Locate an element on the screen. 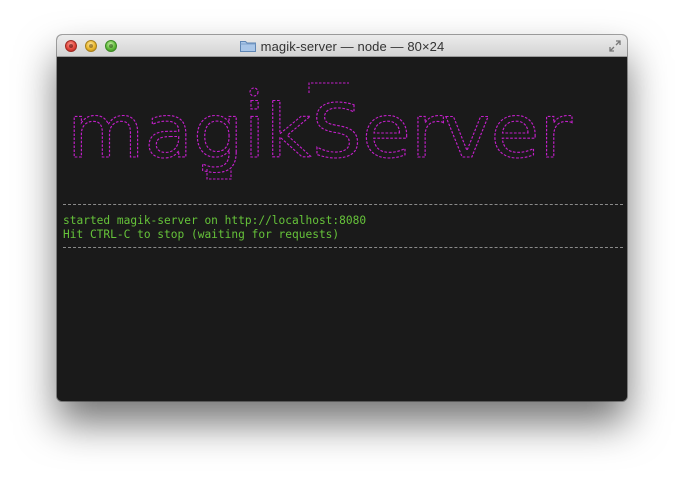  separator-bottom is located at coordinates (343, 247).